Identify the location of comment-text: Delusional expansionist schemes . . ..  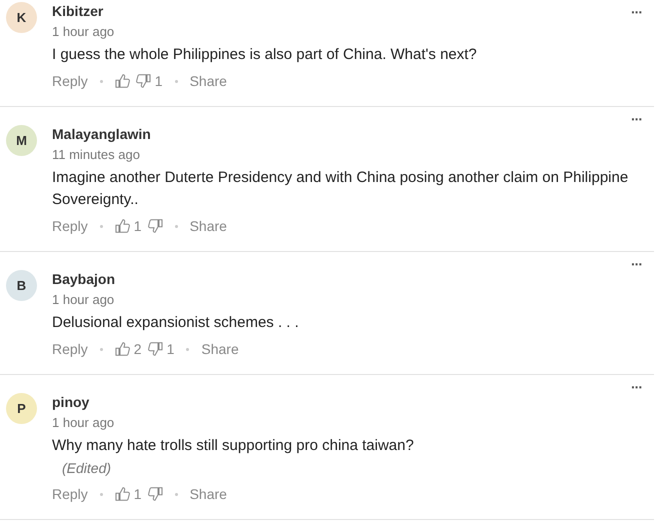
(176, 323).